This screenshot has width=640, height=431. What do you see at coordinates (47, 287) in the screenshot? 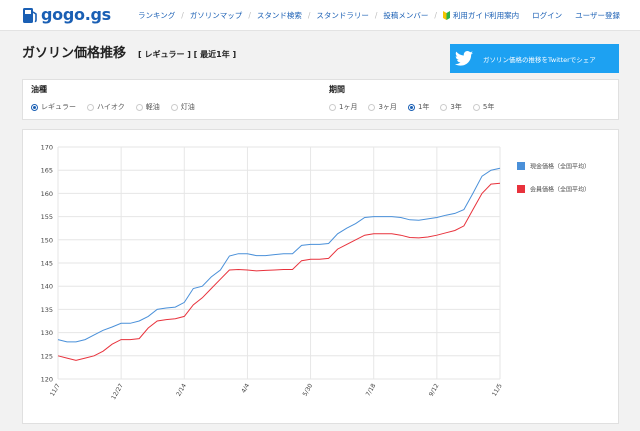
I see `y-tick-label: 140` at bounding box center [47, 287].